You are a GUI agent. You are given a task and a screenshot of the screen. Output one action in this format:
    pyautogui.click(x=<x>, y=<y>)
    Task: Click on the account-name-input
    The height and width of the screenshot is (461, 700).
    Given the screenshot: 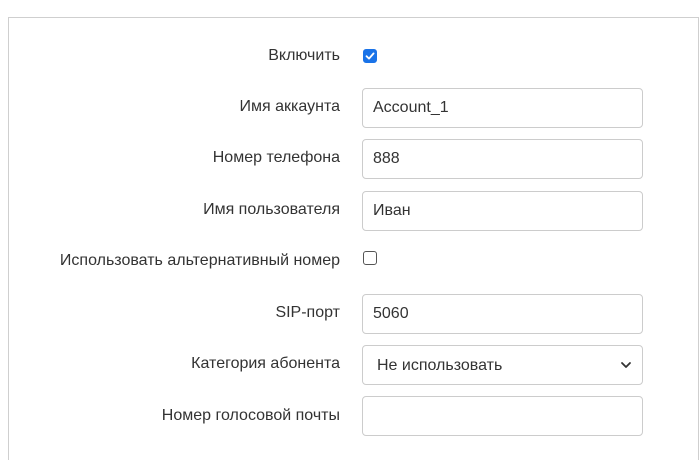 What is the action you would take?
    pyautogui.click(x=502, y=108)
    